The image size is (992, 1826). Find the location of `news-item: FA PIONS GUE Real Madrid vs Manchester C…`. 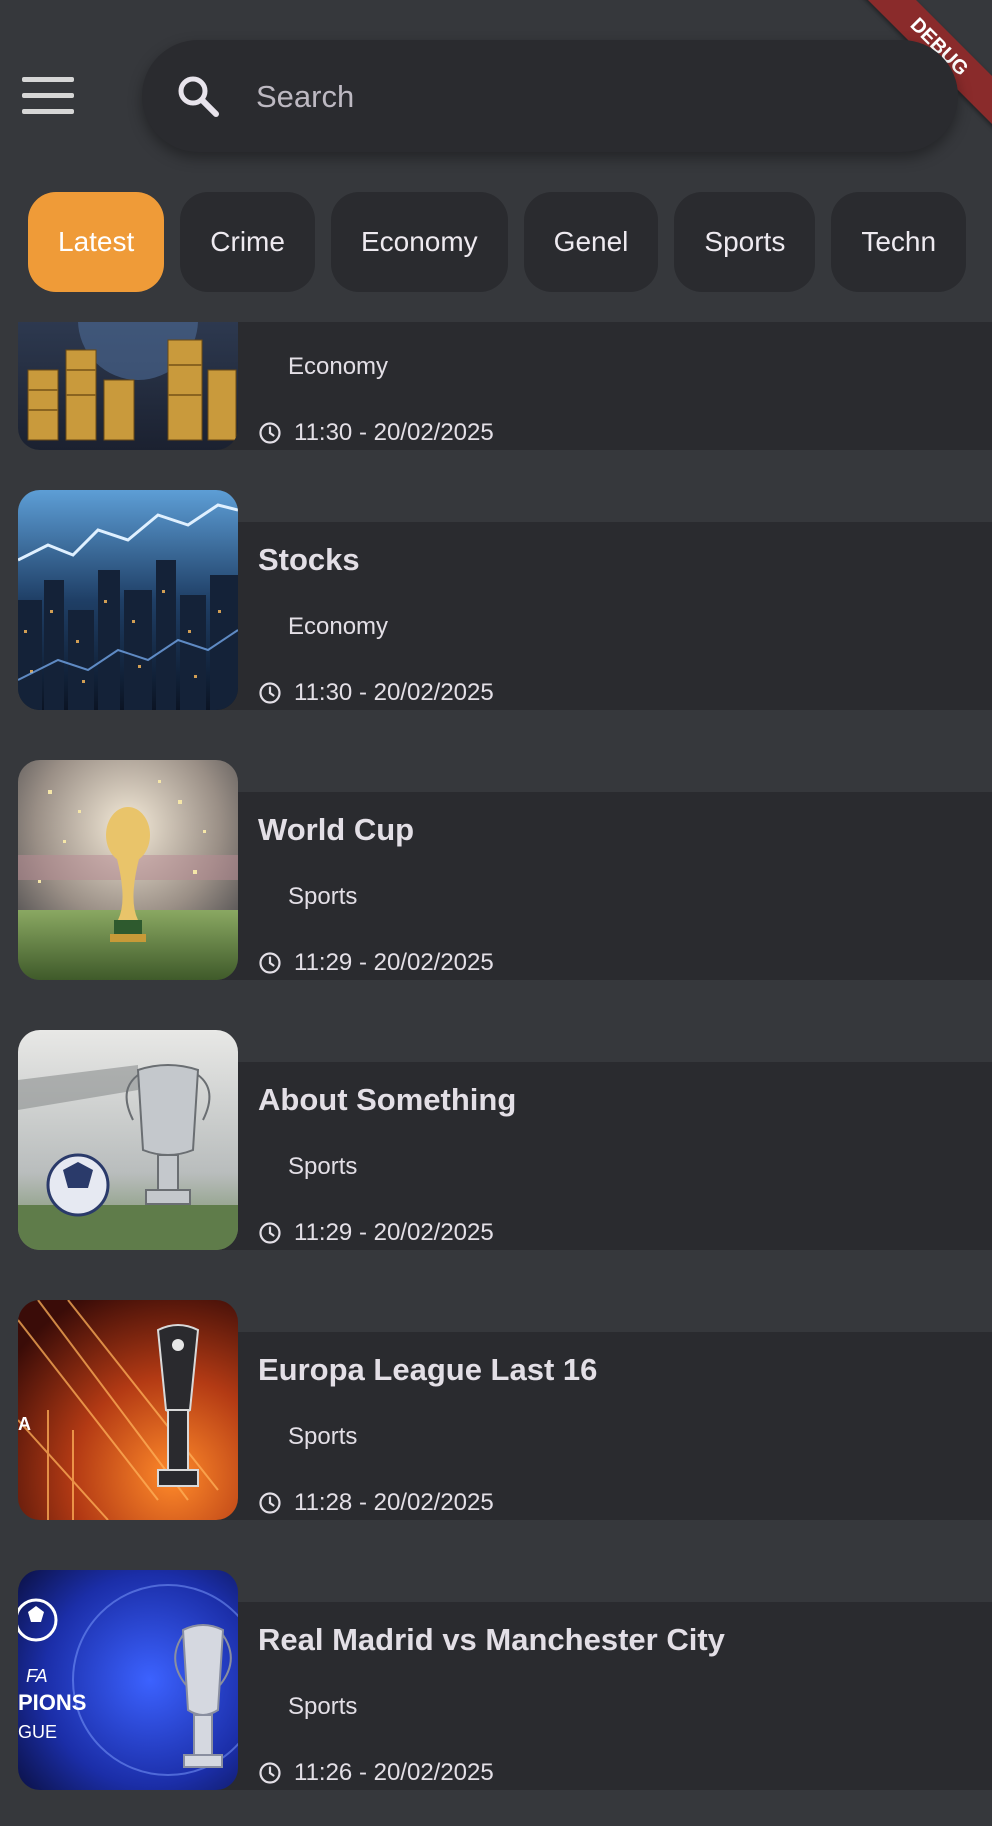

news-item: FA PIONS GUE Real Madrid vs Manchester C… is located at coordinates (496, 1680).